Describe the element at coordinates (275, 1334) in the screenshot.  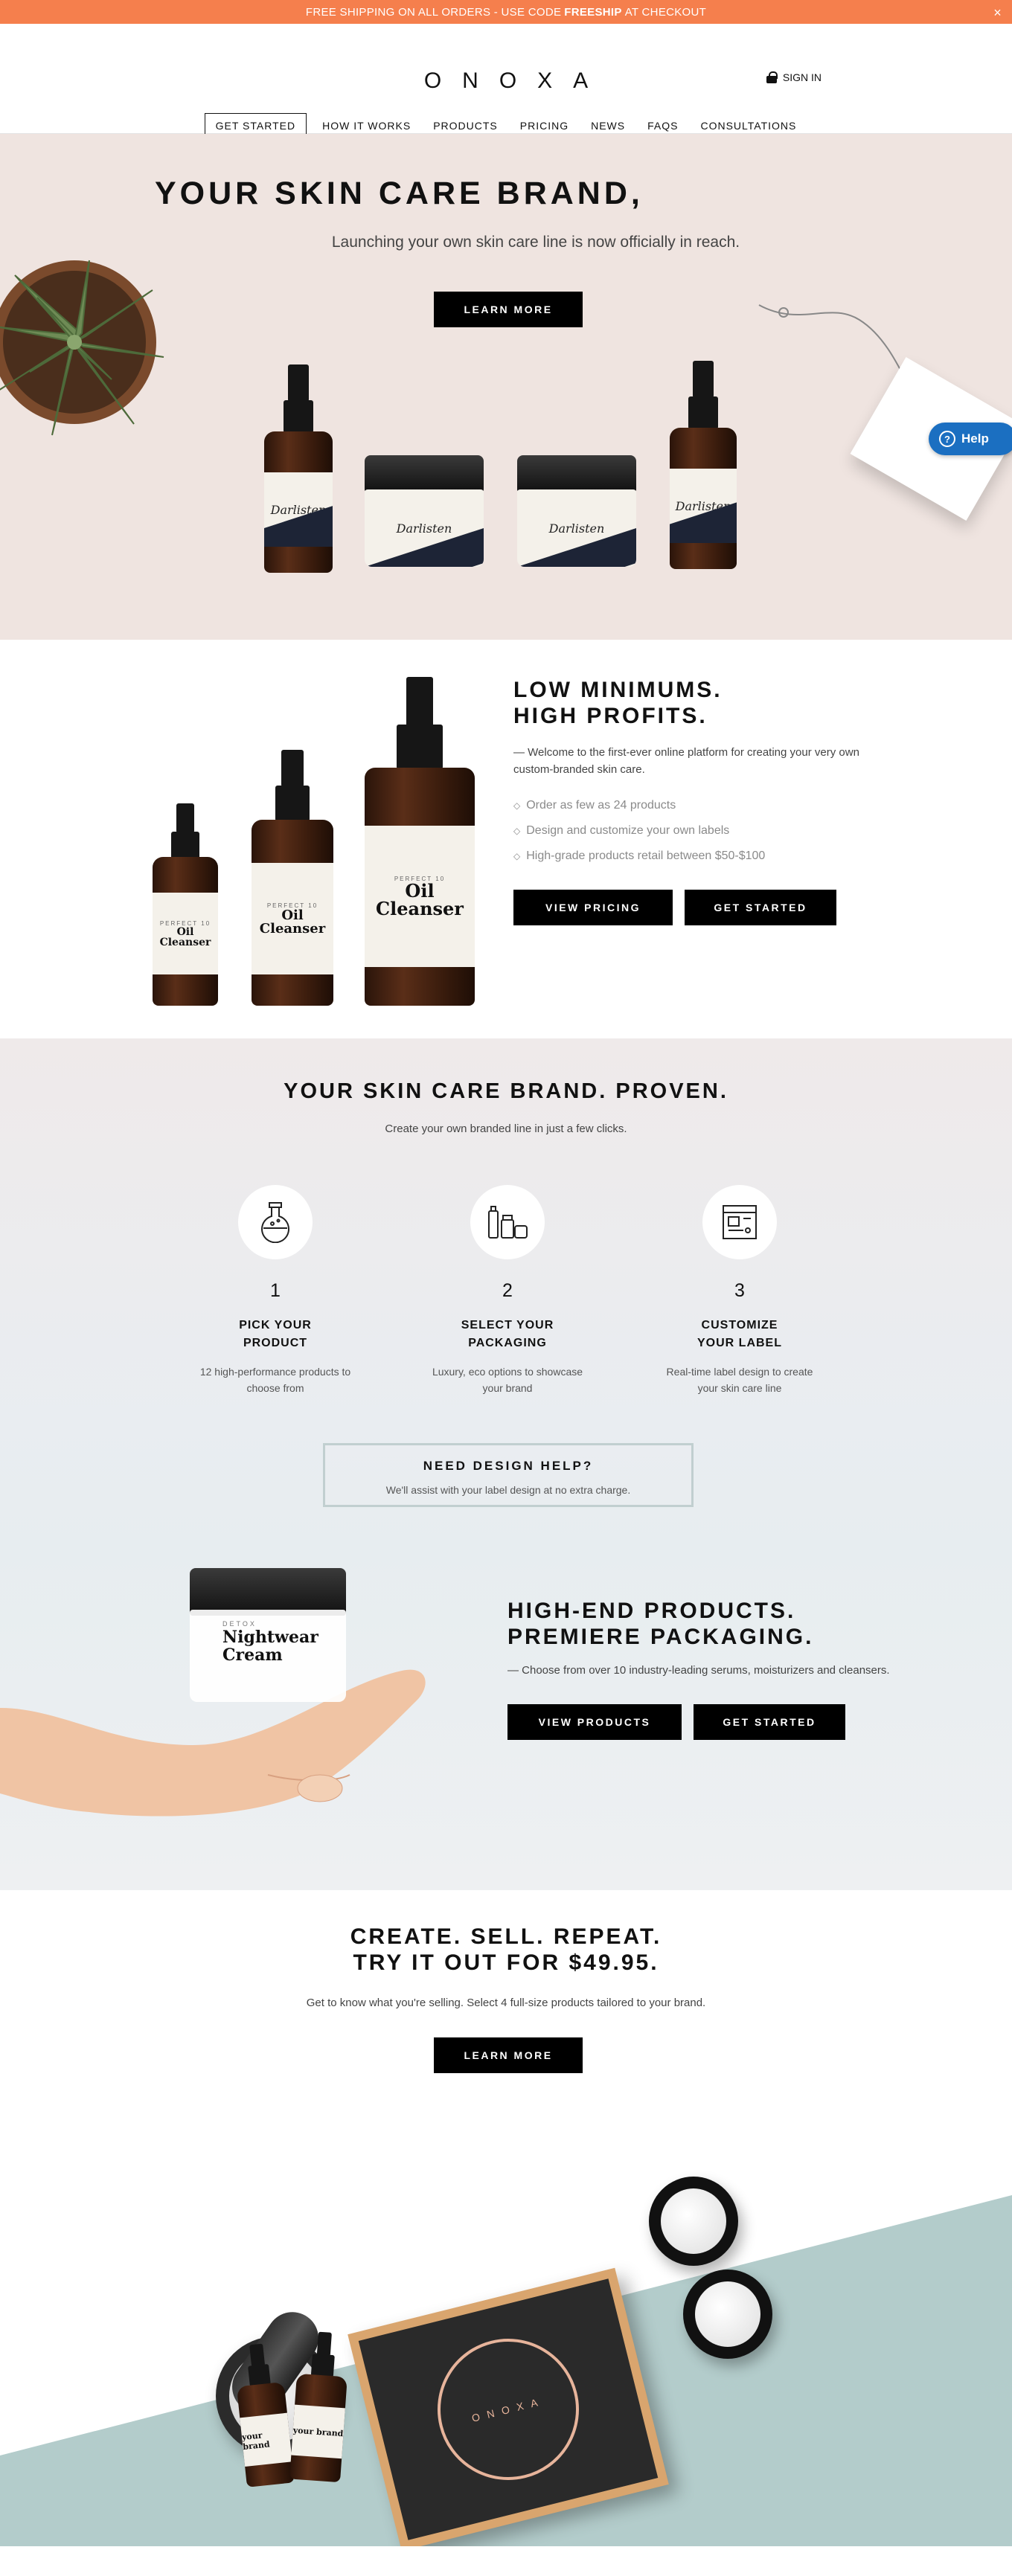
I see `step-title: PICK YOUR PRODUCT` at that location.